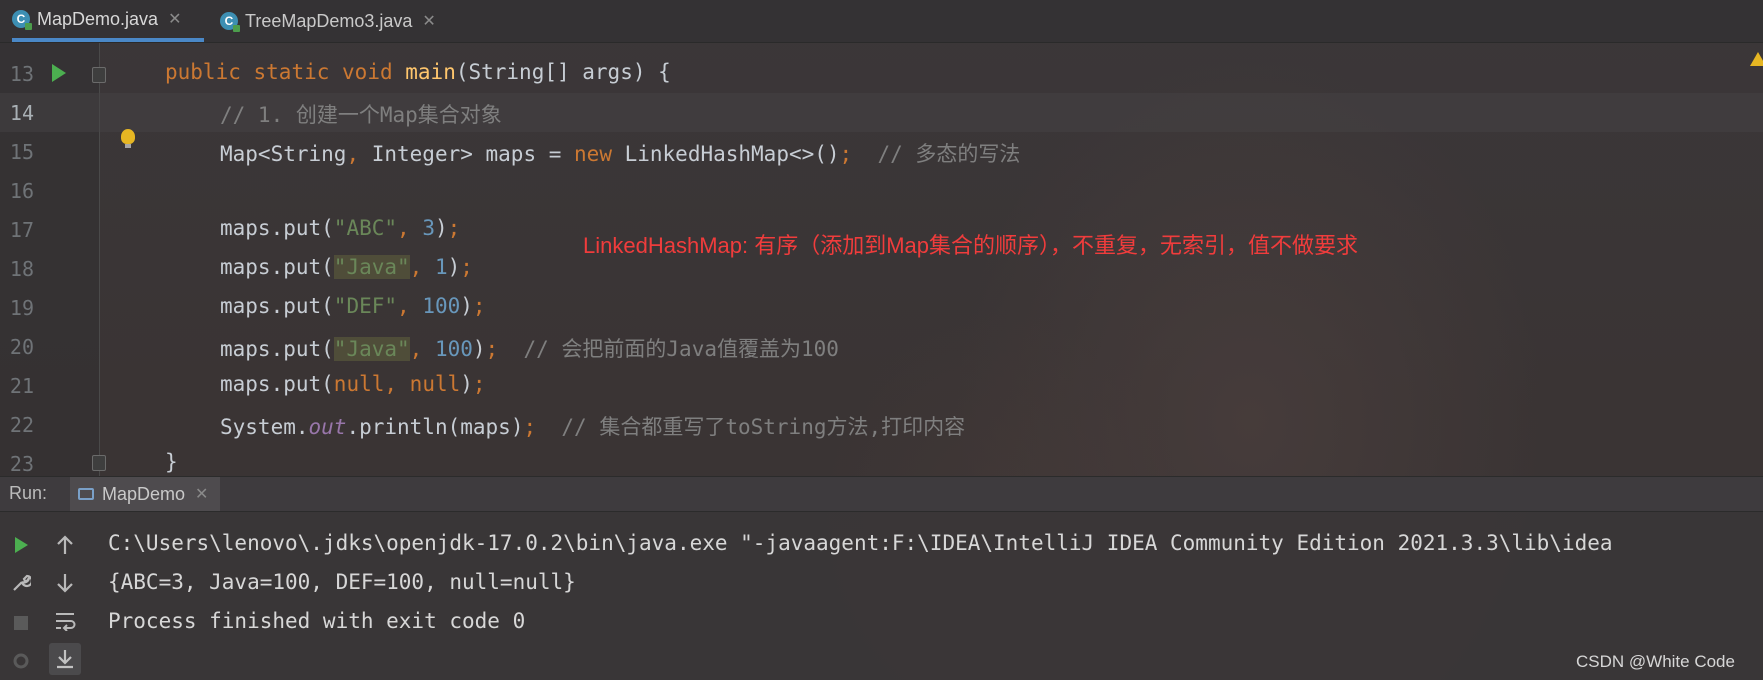 Image resolution: width=1763 pixels, height=680 pixels. I want to click on tab-label: MapDemo.java, so click(98, 18).